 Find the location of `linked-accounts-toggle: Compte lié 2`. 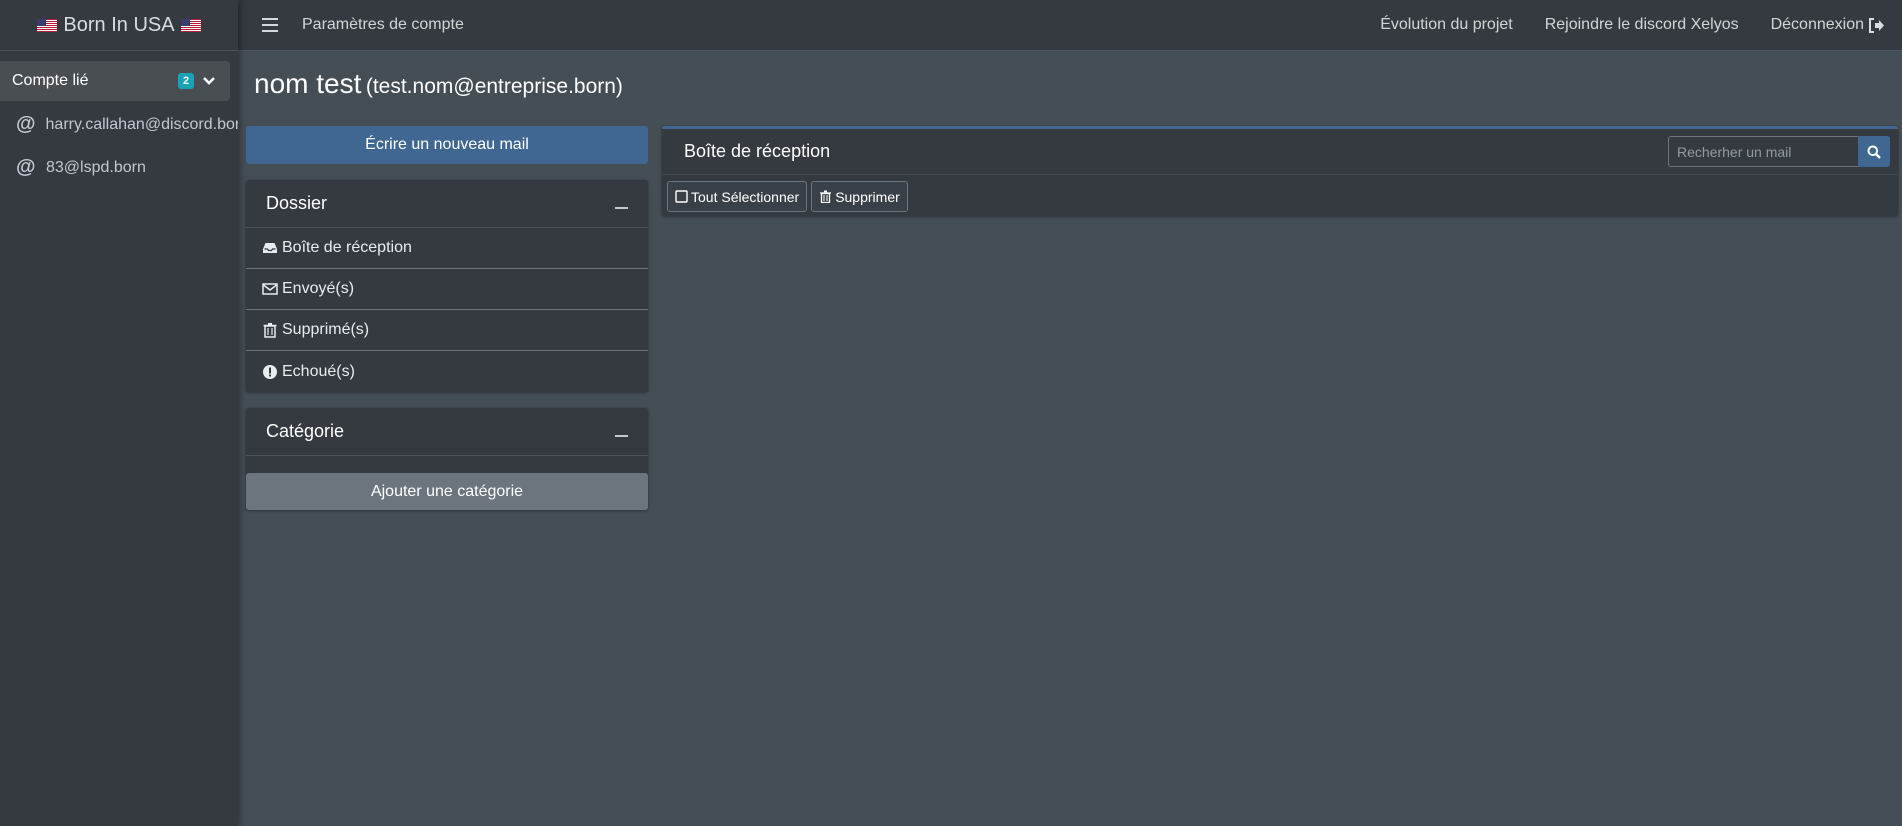

linked-accounts-toggle: Compte lié 2 is located at coordinates (115, 81).